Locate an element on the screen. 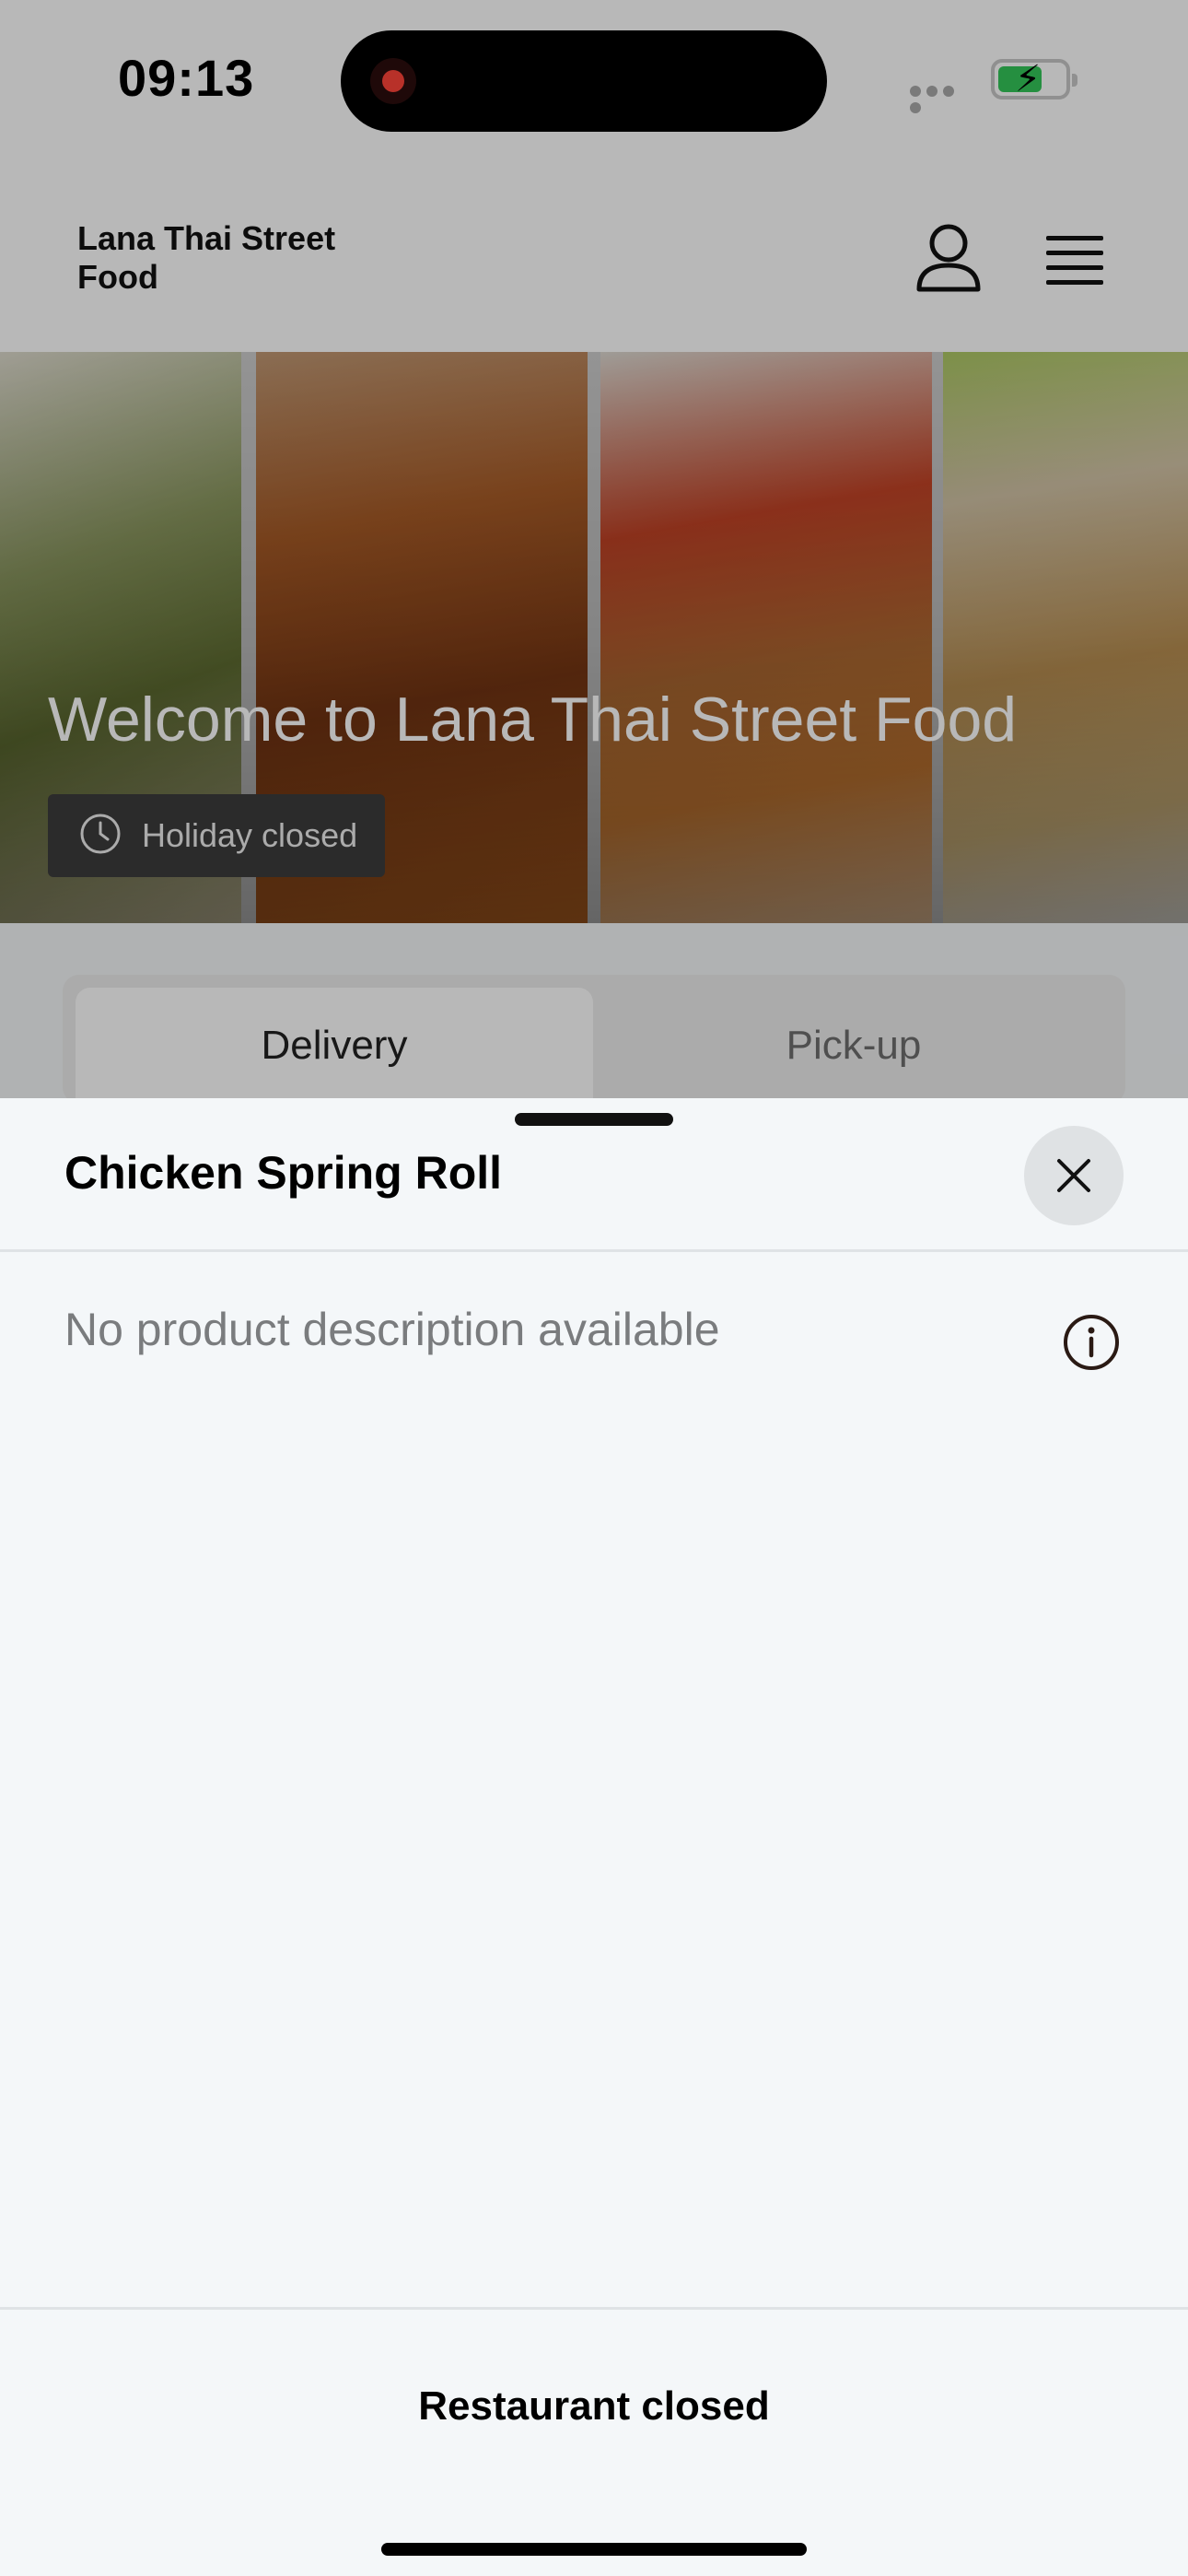 The image size is (1188, 2576). product-title: Chicken Spring Roll is located at coordinates (283, 1173).